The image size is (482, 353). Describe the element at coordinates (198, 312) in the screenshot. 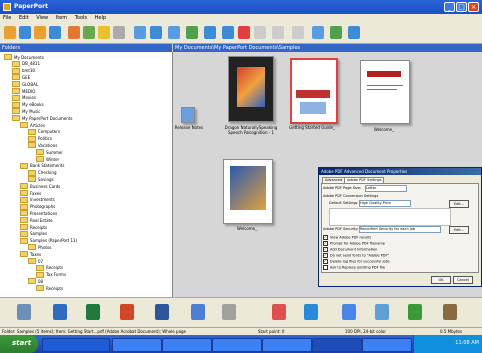

I see `paint-icon` at that location.